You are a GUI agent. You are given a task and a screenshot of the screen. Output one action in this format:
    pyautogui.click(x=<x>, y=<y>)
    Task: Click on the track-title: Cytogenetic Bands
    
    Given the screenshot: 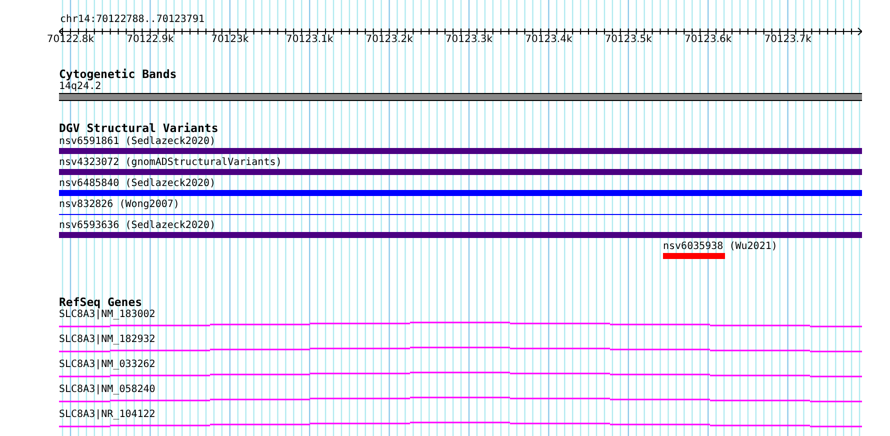 What is the action you would take?
    pyautogui.click(x=118, y=74)
    